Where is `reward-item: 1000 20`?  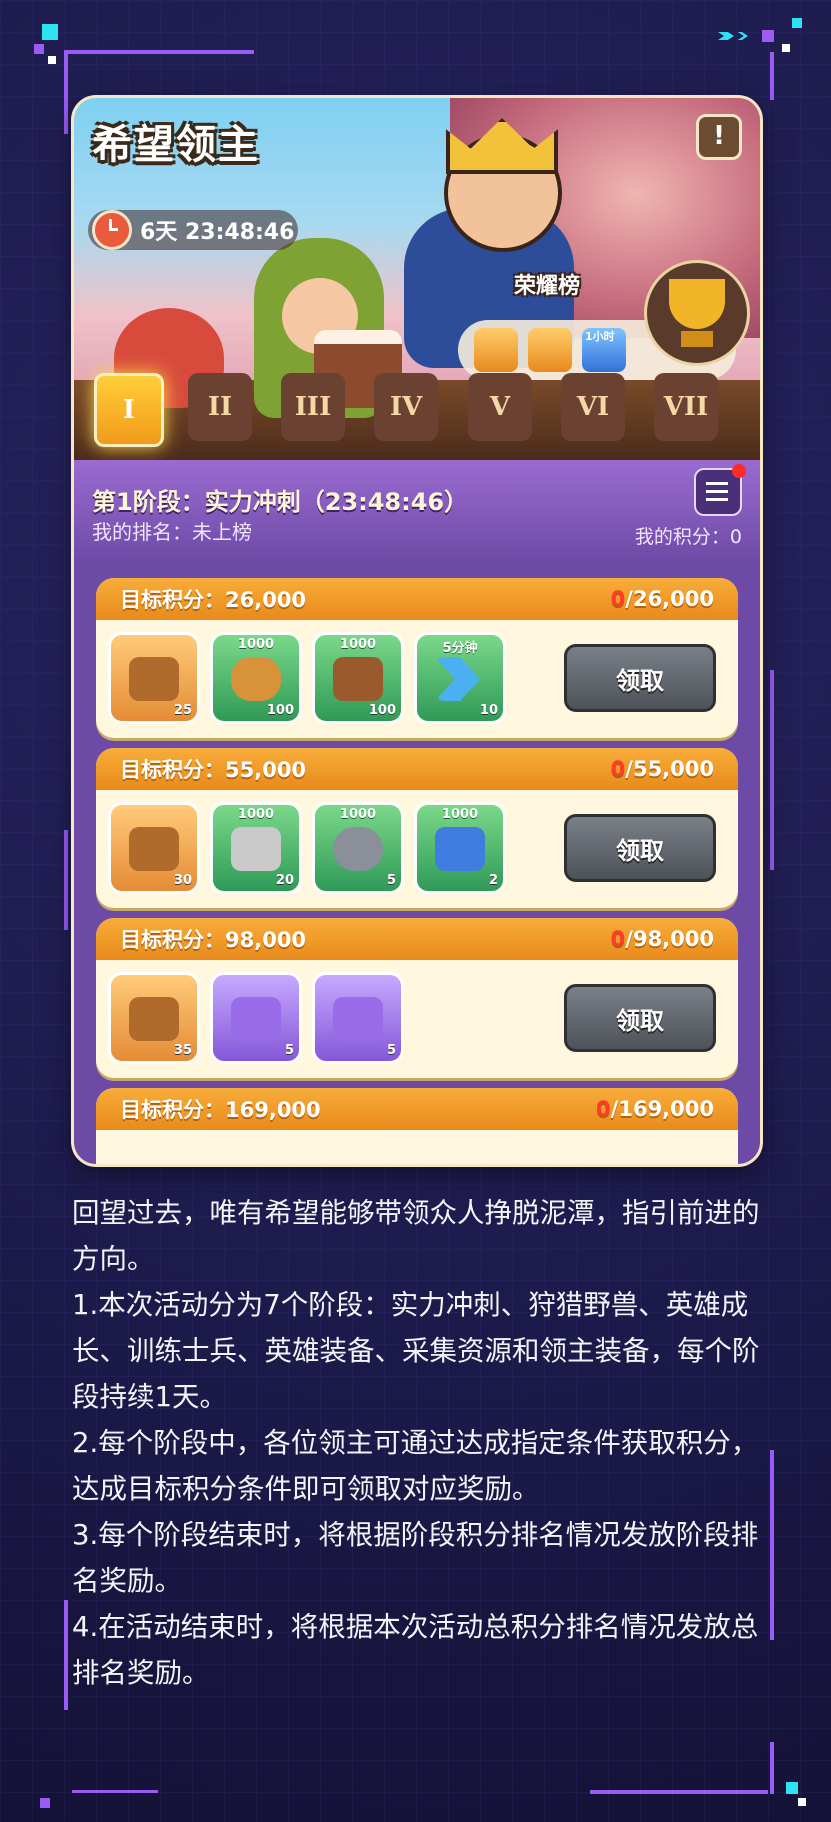
reward-item: 1000 20 is located at coordinates (256, 848).